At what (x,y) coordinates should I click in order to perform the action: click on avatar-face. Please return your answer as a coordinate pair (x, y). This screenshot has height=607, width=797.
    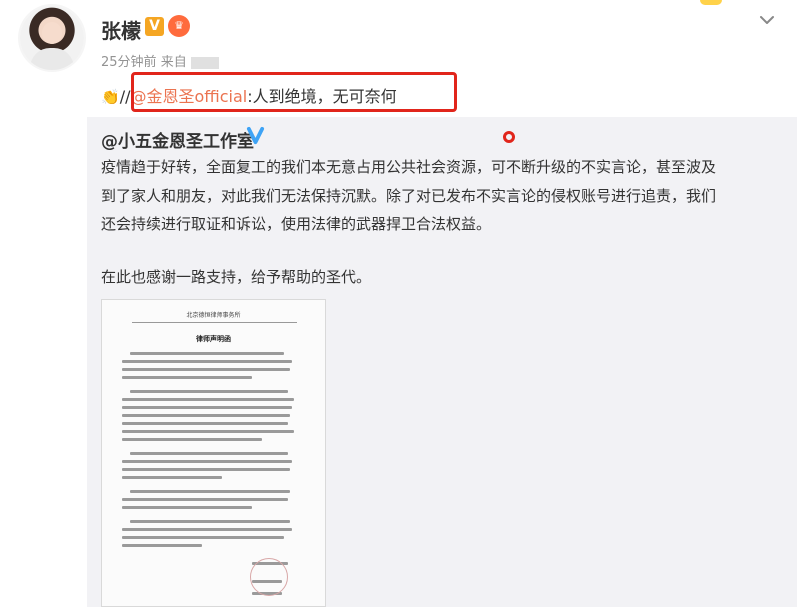
    Looking at the image, I should click on (52, 33).